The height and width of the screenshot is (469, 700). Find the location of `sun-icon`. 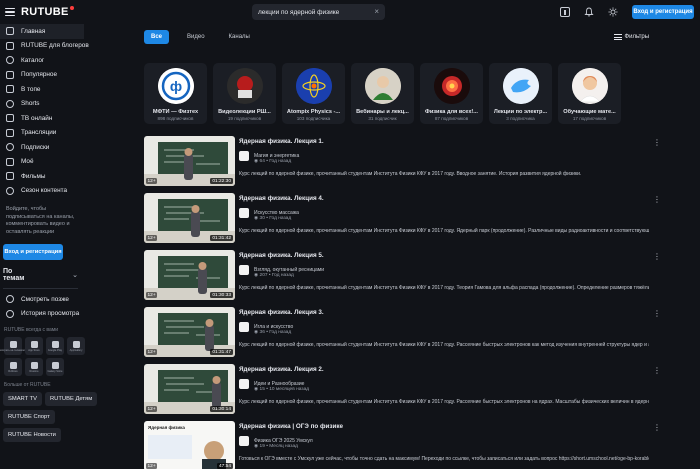

sun-icon is located at coordinates (613, 12).